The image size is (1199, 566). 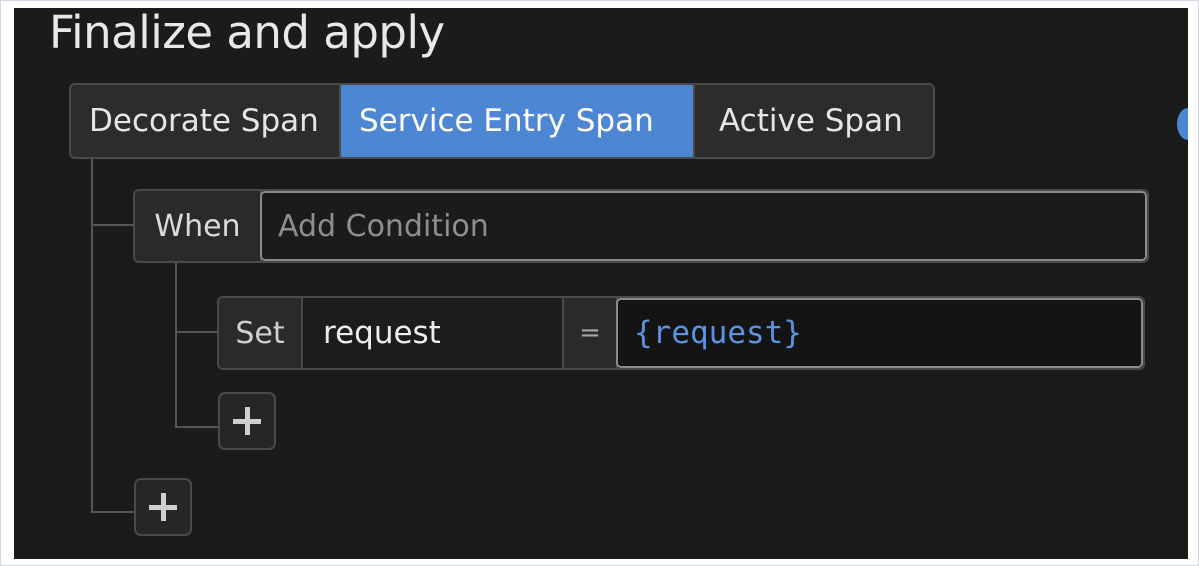 What do you see at coordinates (247, 33) in the screenshot?
I see `page-title: Finalize and apply` at bounding box center [247, 33].